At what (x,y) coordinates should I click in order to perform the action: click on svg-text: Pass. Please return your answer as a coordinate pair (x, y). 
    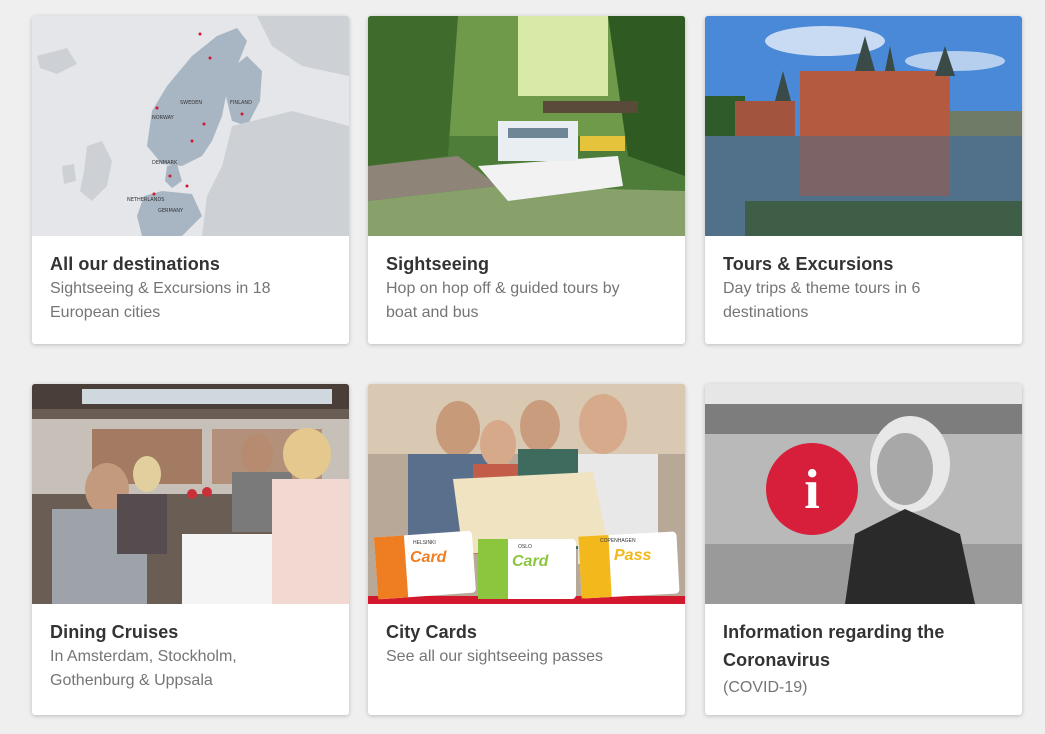
    Looking at the image, I should click on (632, 555).